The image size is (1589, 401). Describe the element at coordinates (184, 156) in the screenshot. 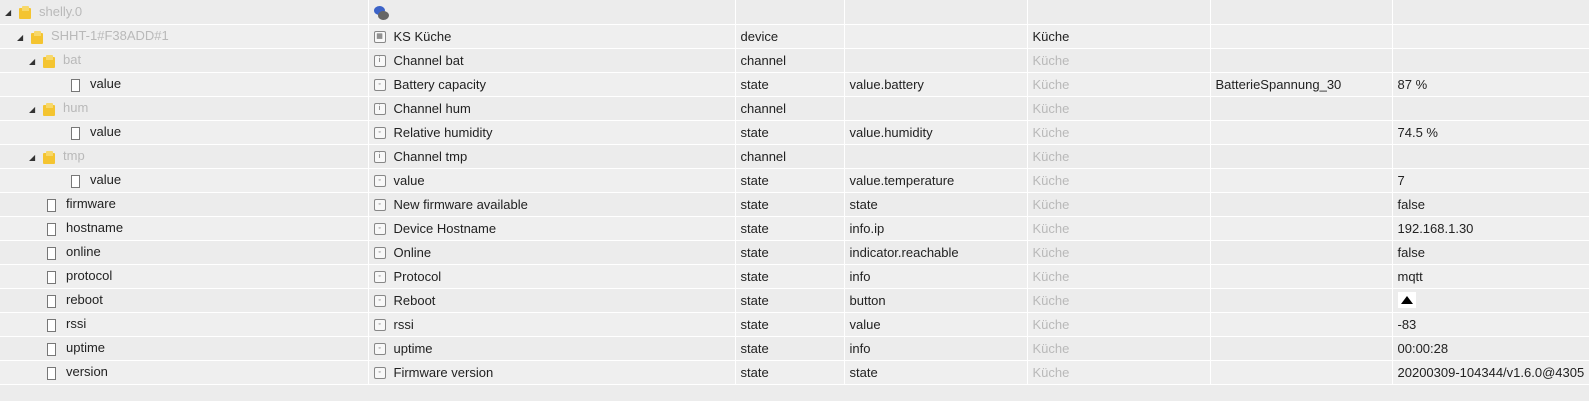

I see `id-cell: ◢ tmp` at that location.